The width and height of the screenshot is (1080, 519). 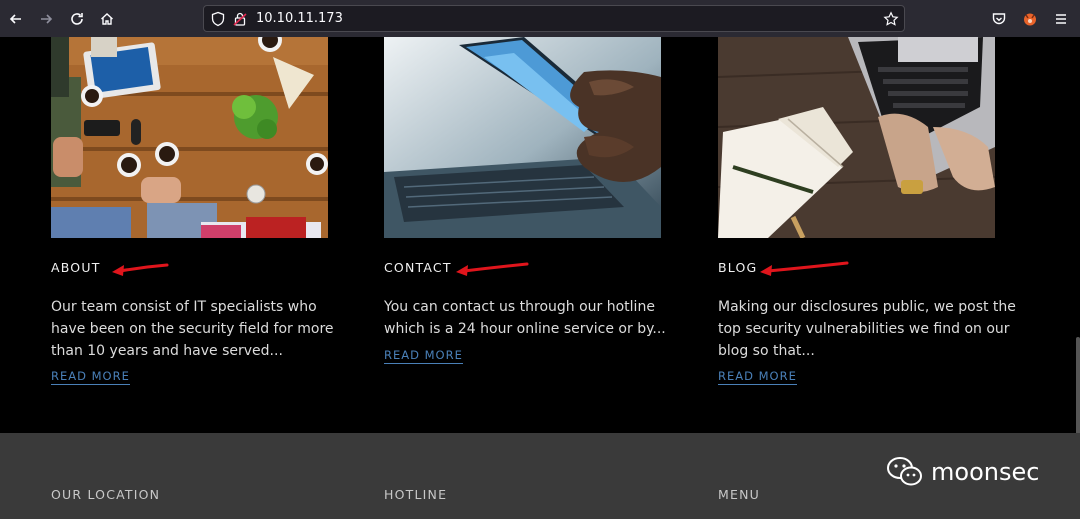 I want to click on annotation-arrow-contact-icon, so click(x=492, y=269).